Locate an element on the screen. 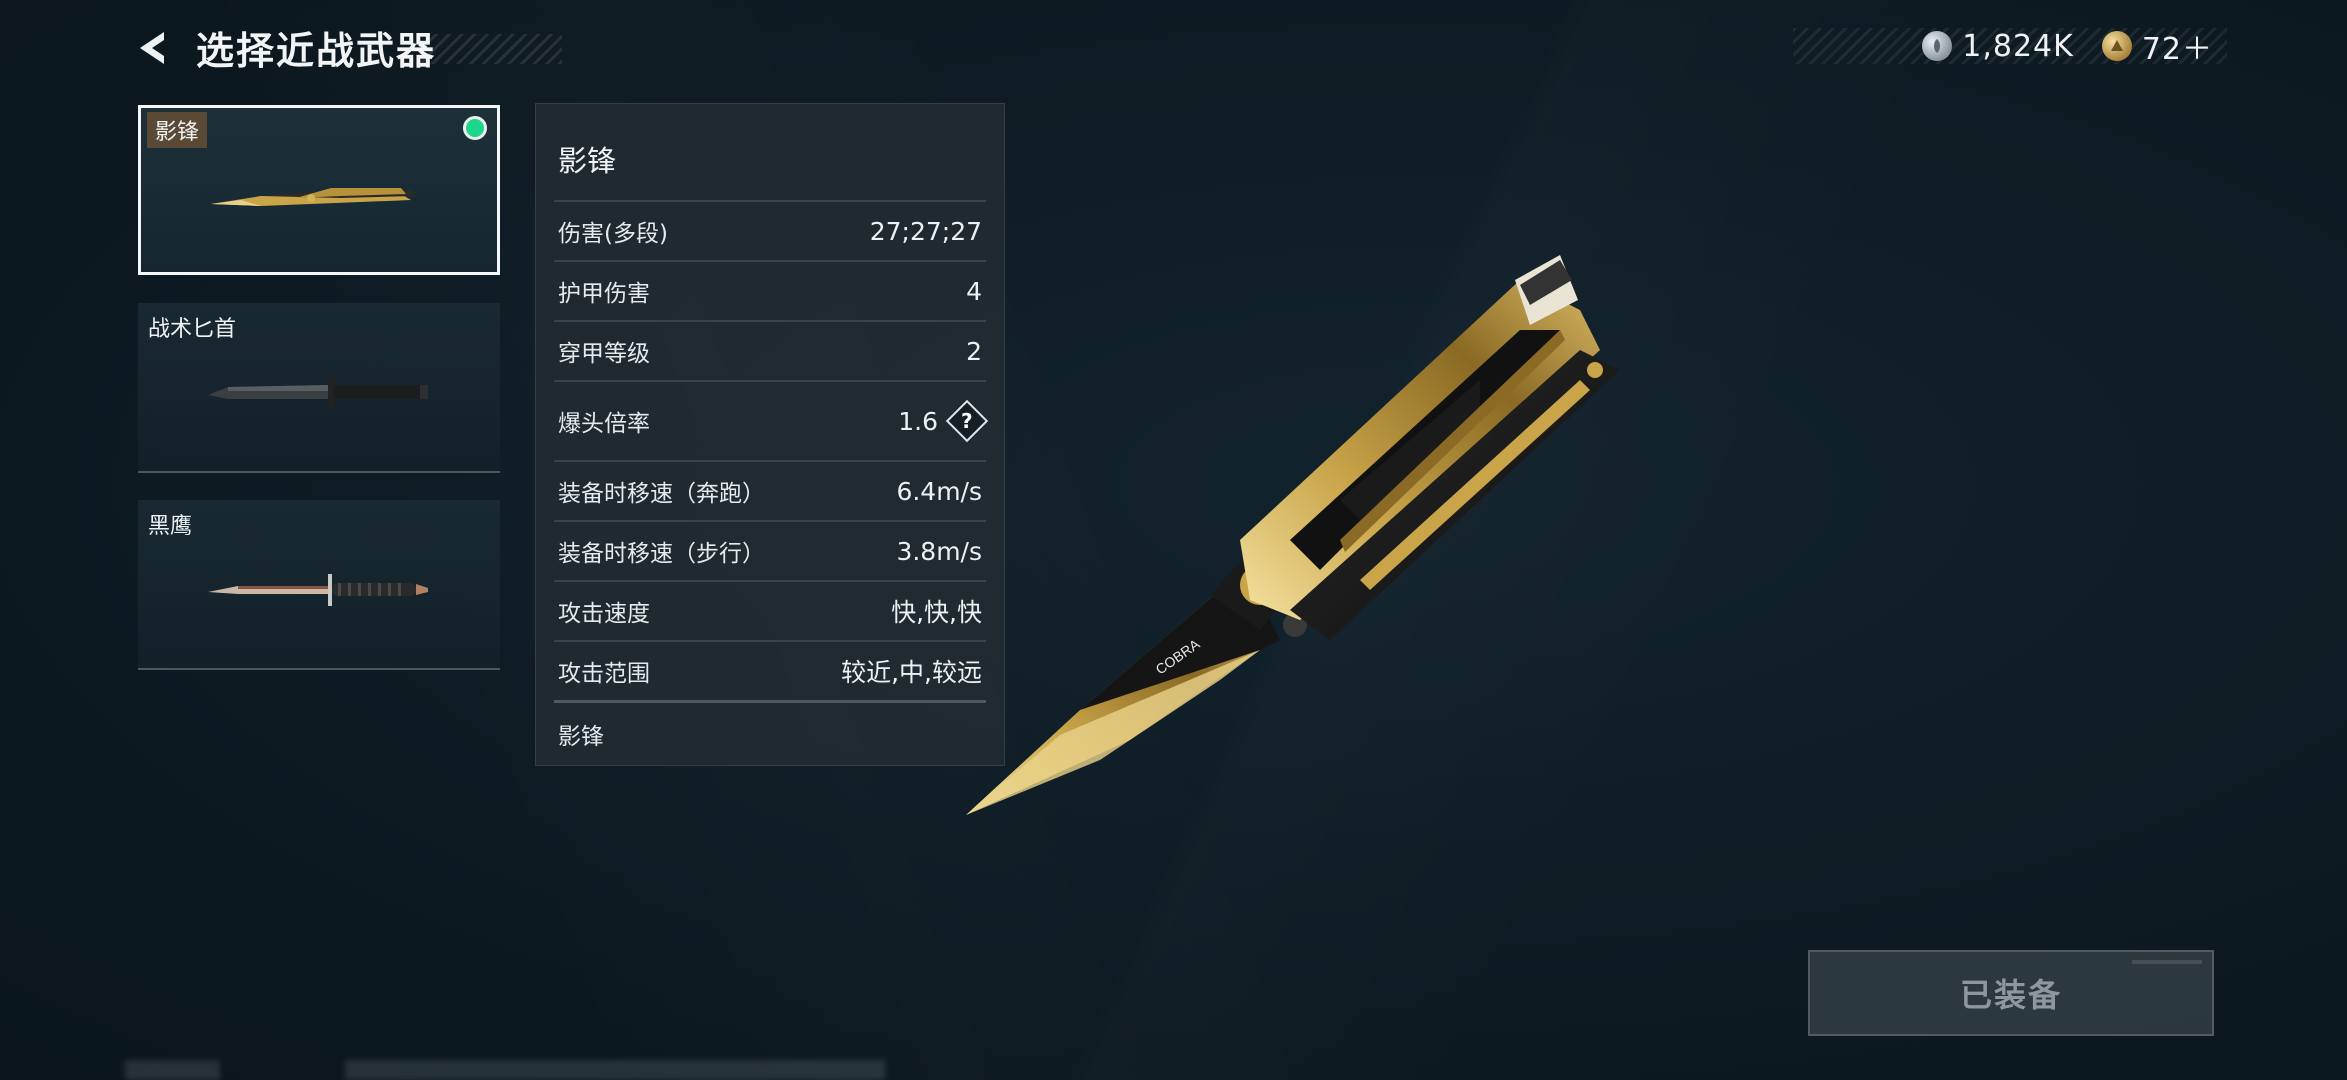  silver-coin-icon is located at coordinates (1937, 46).